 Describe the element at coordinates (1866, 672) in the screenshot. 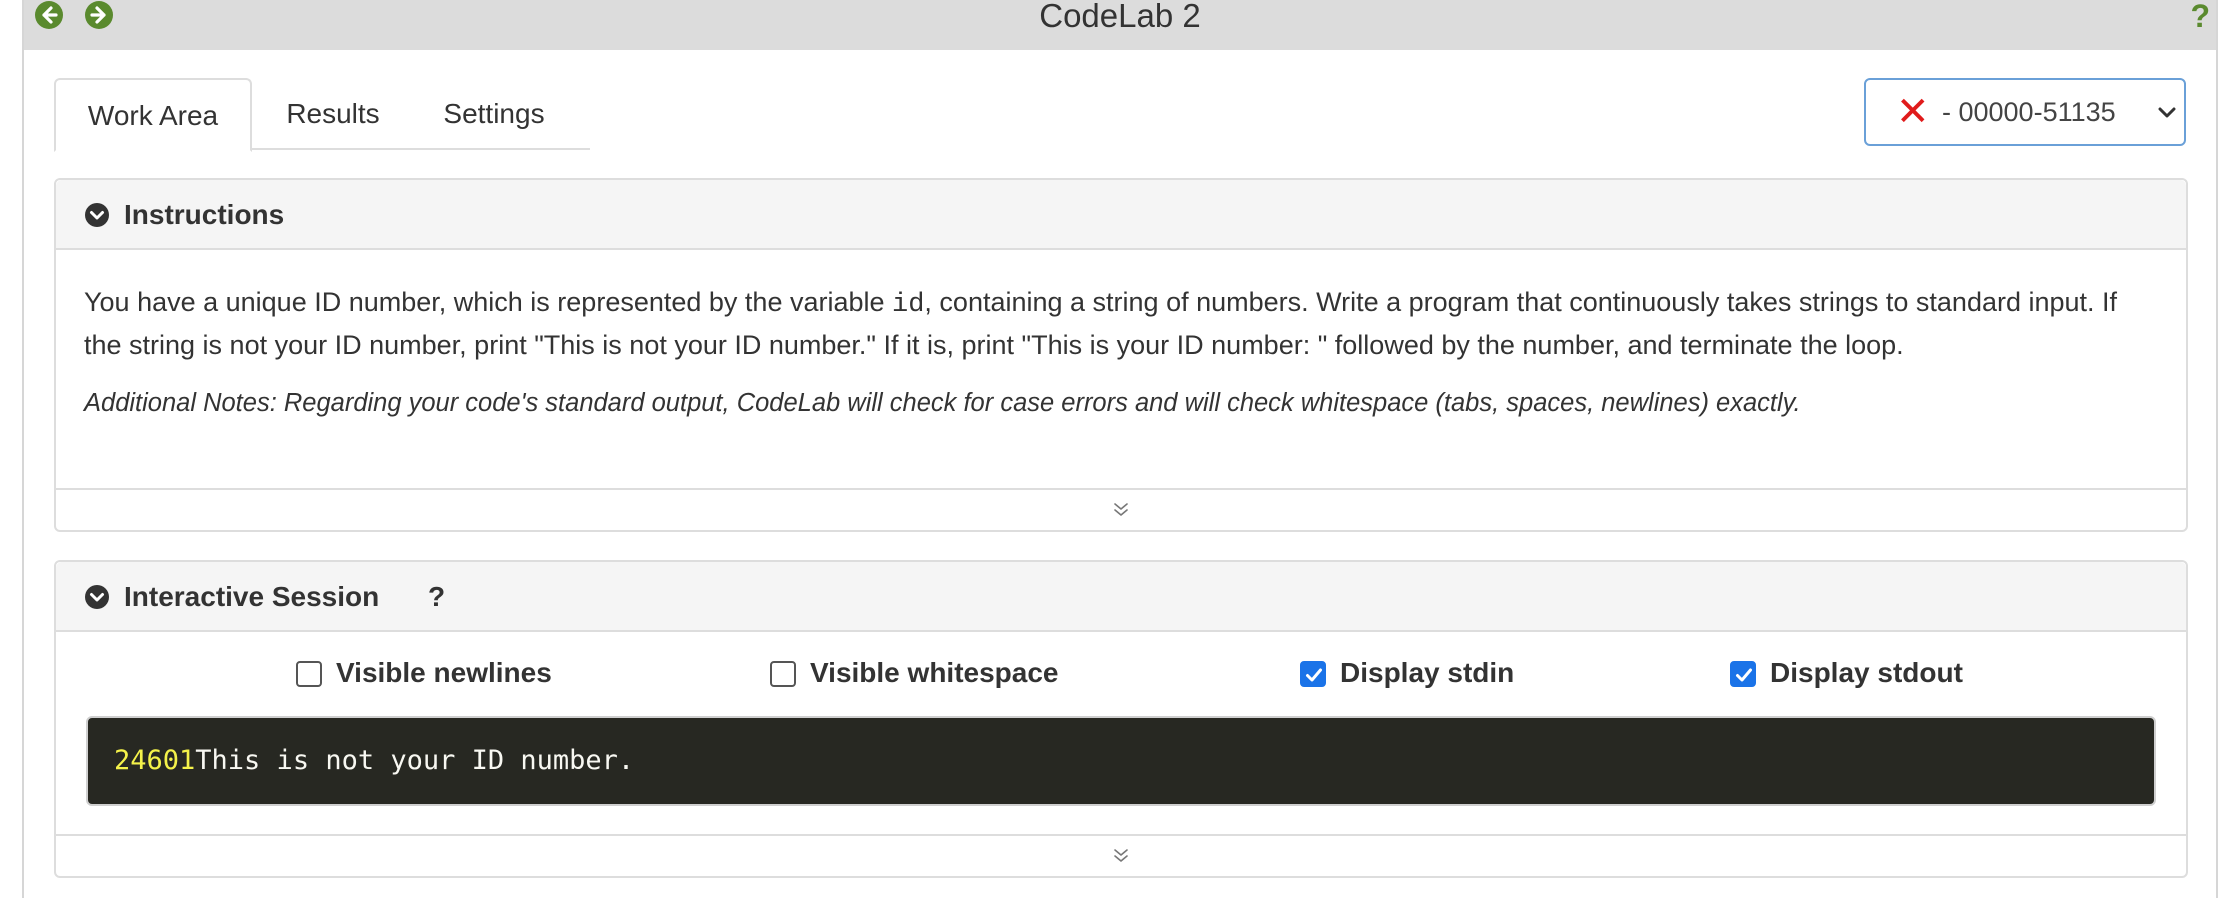

I see `display-stdout-label: Display stdout` at that location.